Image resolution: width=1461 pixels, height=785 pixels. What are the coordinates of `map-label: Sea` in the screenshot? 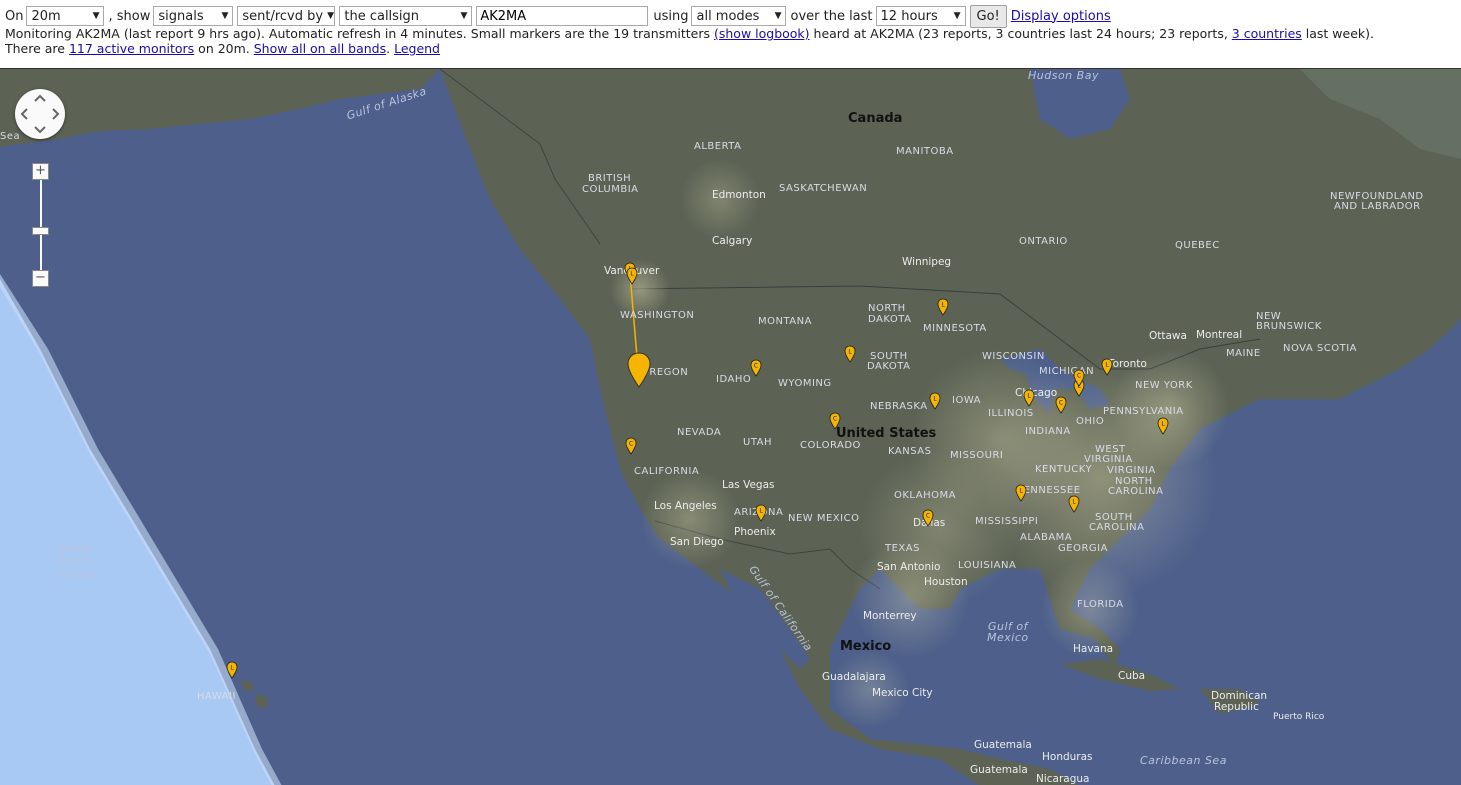 It's located at (10, 136).